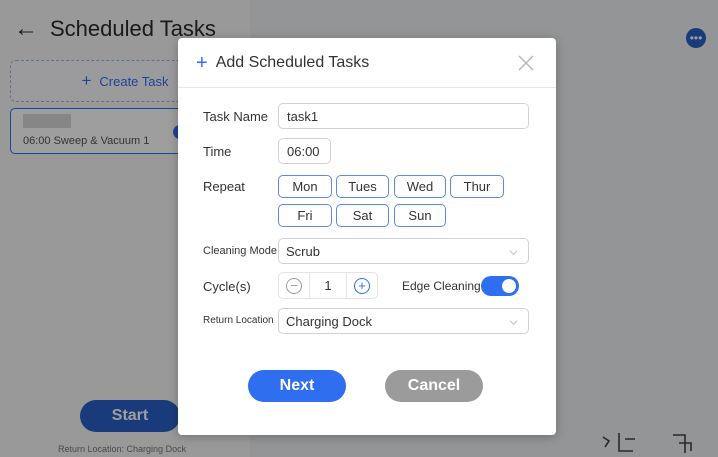 This screenshot has width=718, height=457. What do you see at coordinates (236, 116) in the screenshot?
I see `task-name-label: Task Name` at bounding box center [236, 116].